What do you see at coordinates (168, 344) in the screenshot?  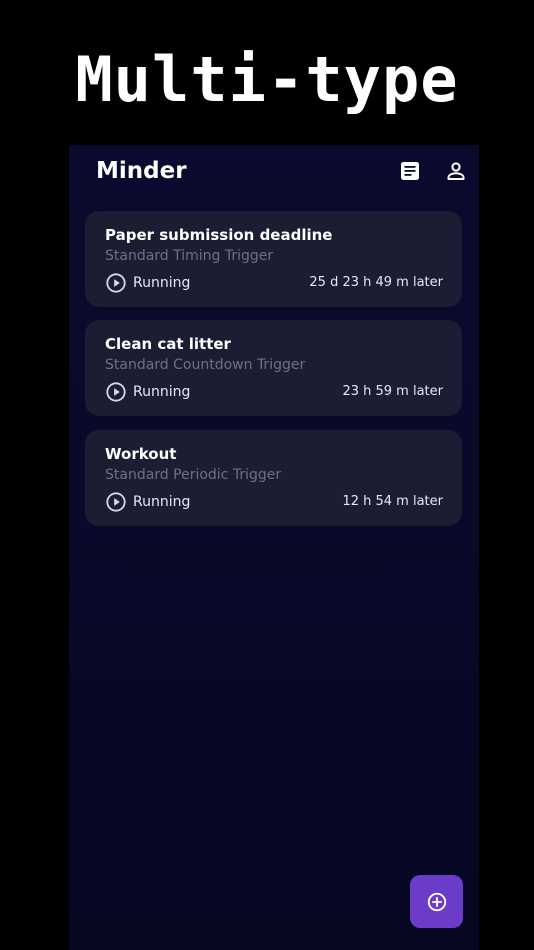 I see `trigger-title: Clean cat litter` at bounding box center [168, 344].